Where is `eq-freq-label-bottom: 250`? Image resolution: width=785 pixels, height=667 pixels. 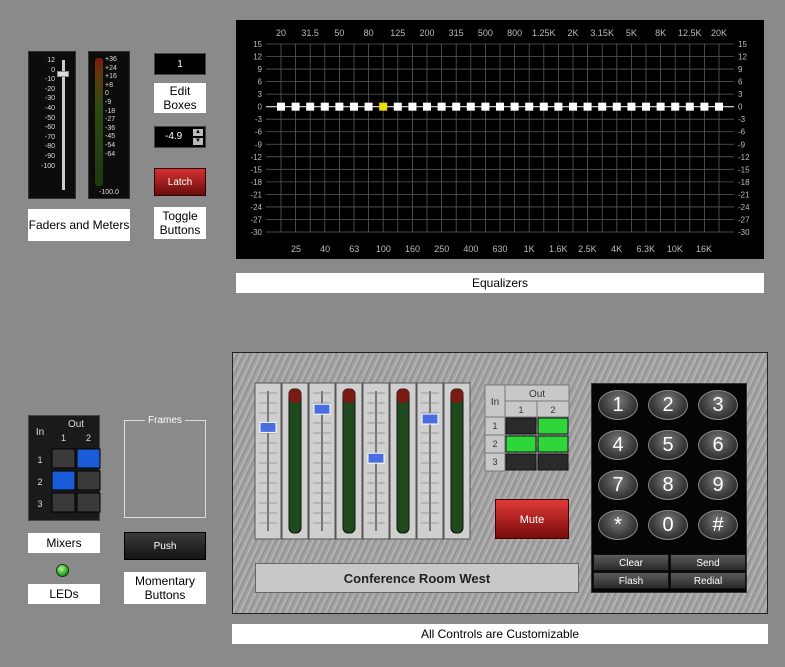 eq-freq-label-bottom: 250 is located at coordinates (441, 249).